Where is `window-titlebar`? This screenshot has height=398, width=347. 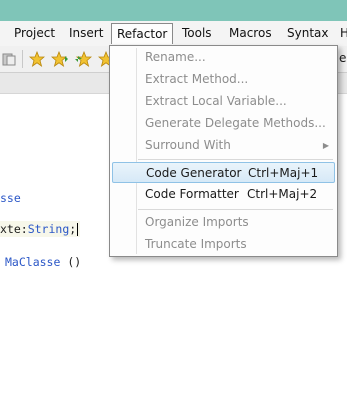 window-titlebar is located at coordinates (173, 10).